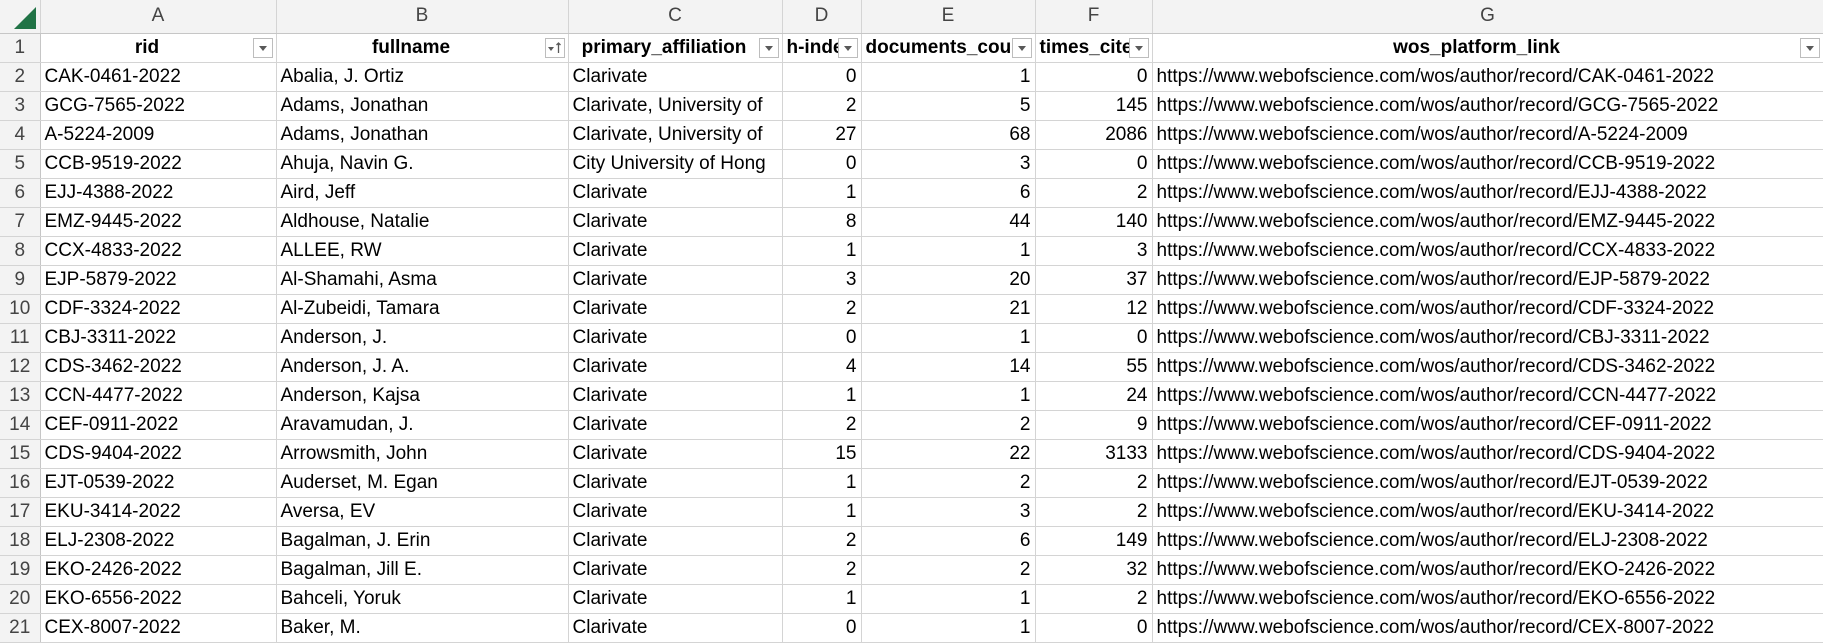 The image size is (1823, 643). Describe the element at coordinates (422, 17) in the screenshot. I see `column-header-b: B` at that location.